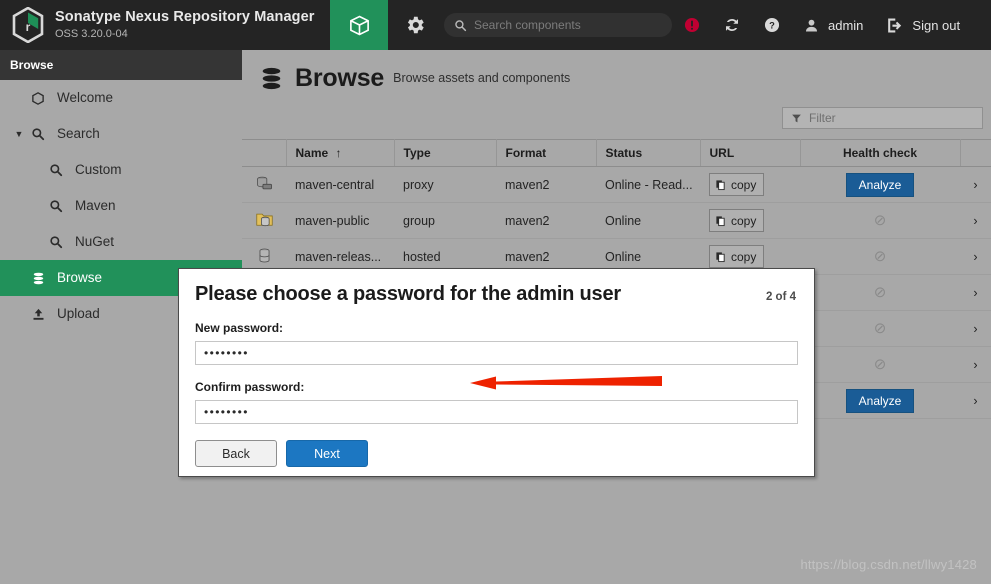 This screenshot has width=991, height=584. Describe the element at coordinates (527, 25) in the screenshot. I see `search-placeholder: Search components` at that location.